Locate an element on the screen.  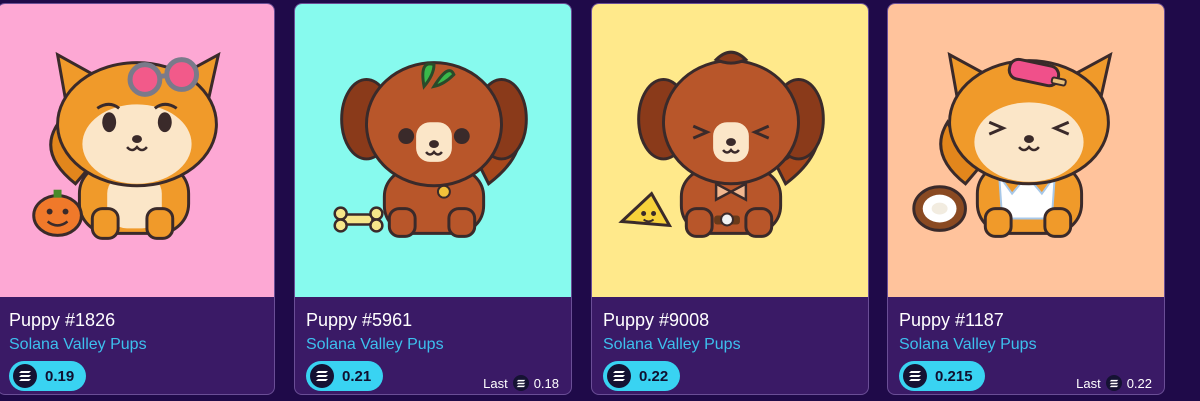
last-sale-value: 0.22 is located at coordinates (1139, 383).